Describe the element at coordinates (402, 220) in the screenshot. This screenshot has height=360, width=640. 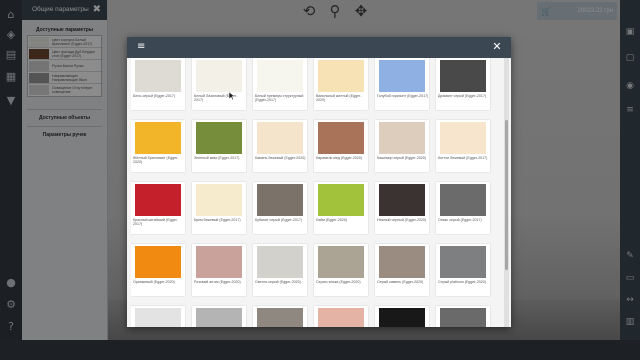
I see `swatch-label: Нежный черный (Egger-2020)` at that location.